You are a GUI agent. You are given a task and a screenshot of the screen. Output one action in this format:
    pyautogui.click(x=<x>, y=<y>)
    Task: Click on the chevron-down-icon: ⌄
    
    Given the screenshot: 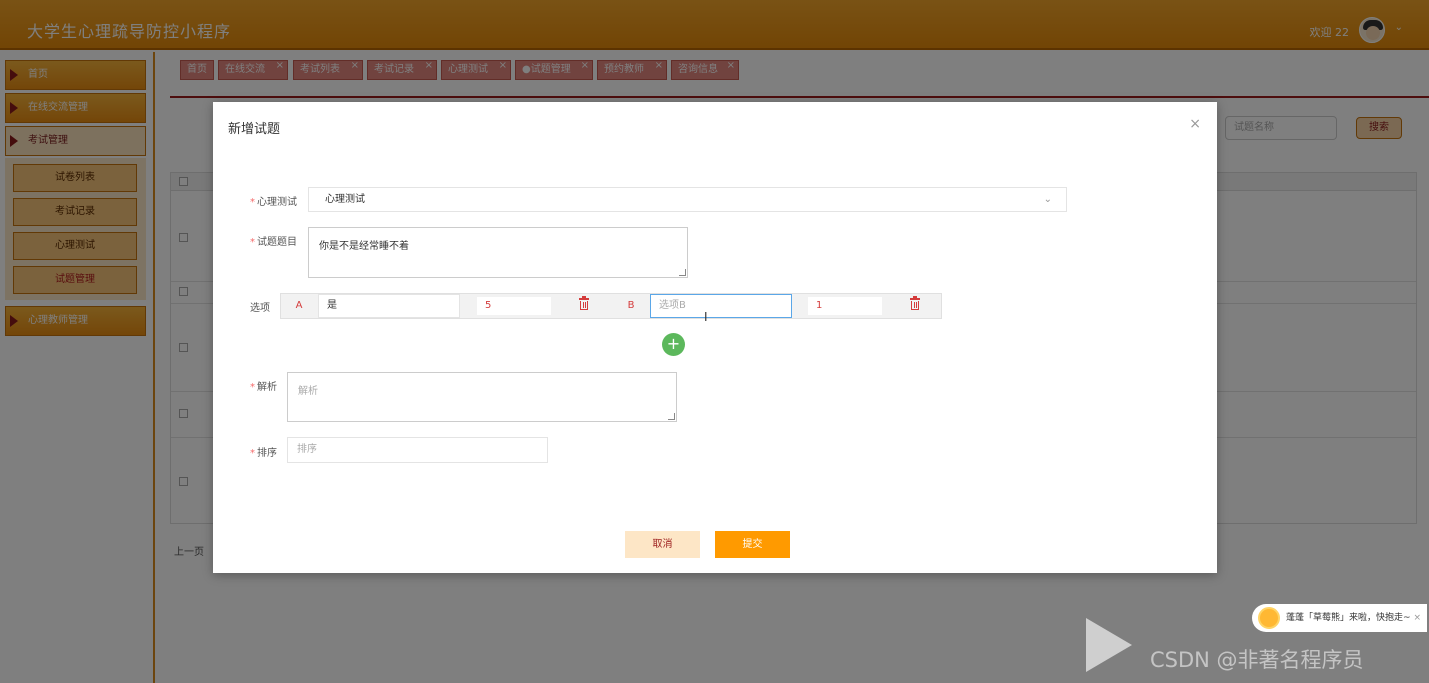 What is the action you would take?
    pyautogui.click(x=1047, y=199)
    